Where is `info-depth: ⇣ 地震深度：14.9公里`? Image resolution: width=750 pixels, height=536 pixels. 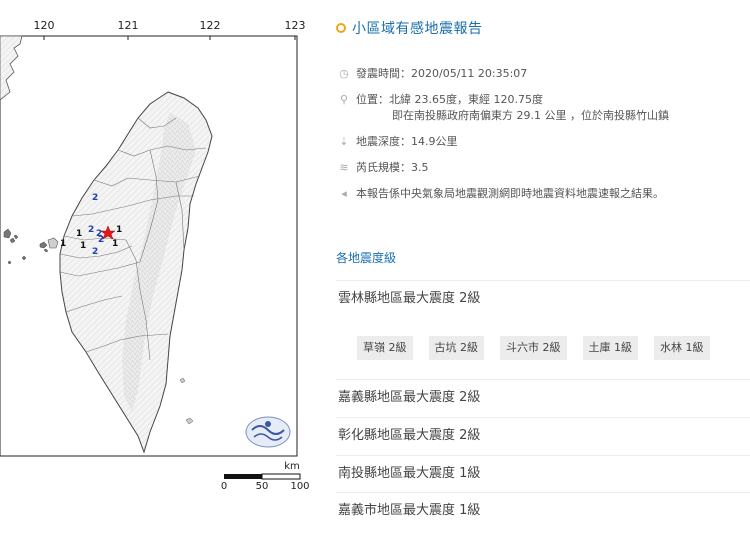 info-depth: ⇣ 地震深度：14.9公里 is located at coordinates (543, 142).